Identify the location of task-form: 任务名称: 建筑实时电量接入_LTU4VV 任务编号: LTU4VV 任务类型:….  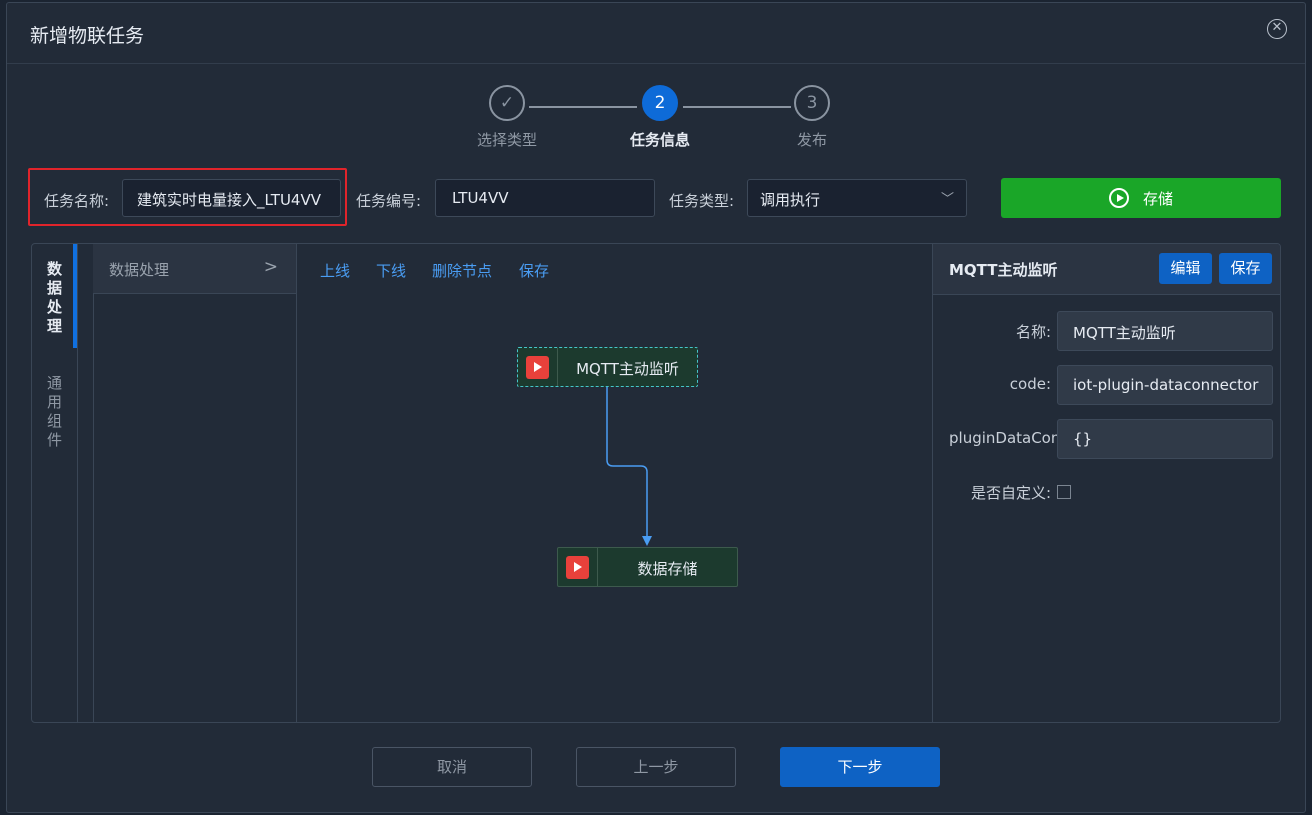
(657, 197).